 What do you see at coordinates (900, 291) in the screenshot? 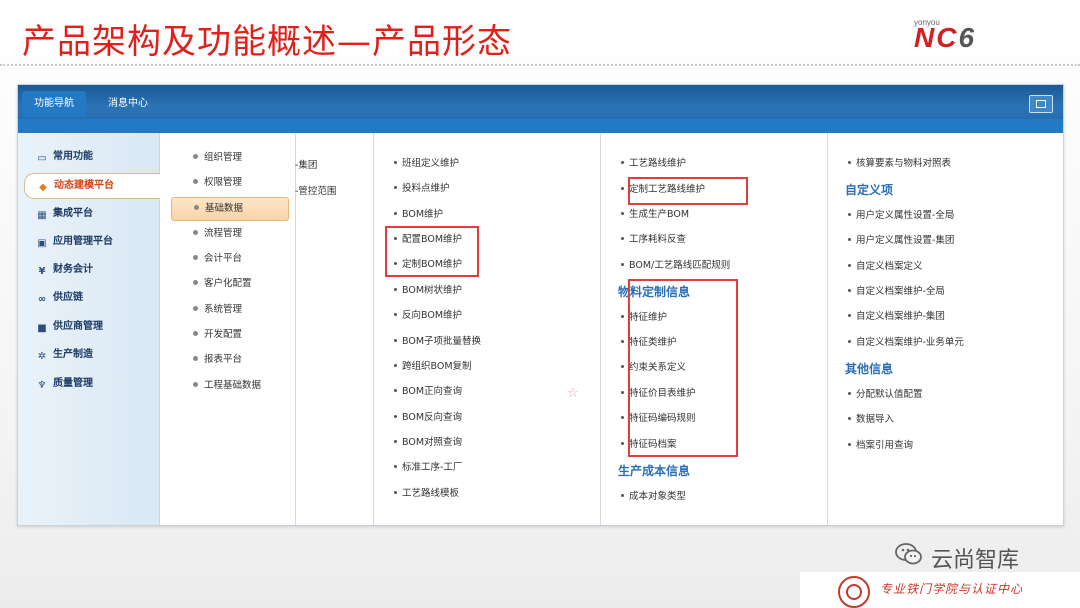
I see `menu-item-label: 自定义档案维护-全局` at bounding box center [900, 291].